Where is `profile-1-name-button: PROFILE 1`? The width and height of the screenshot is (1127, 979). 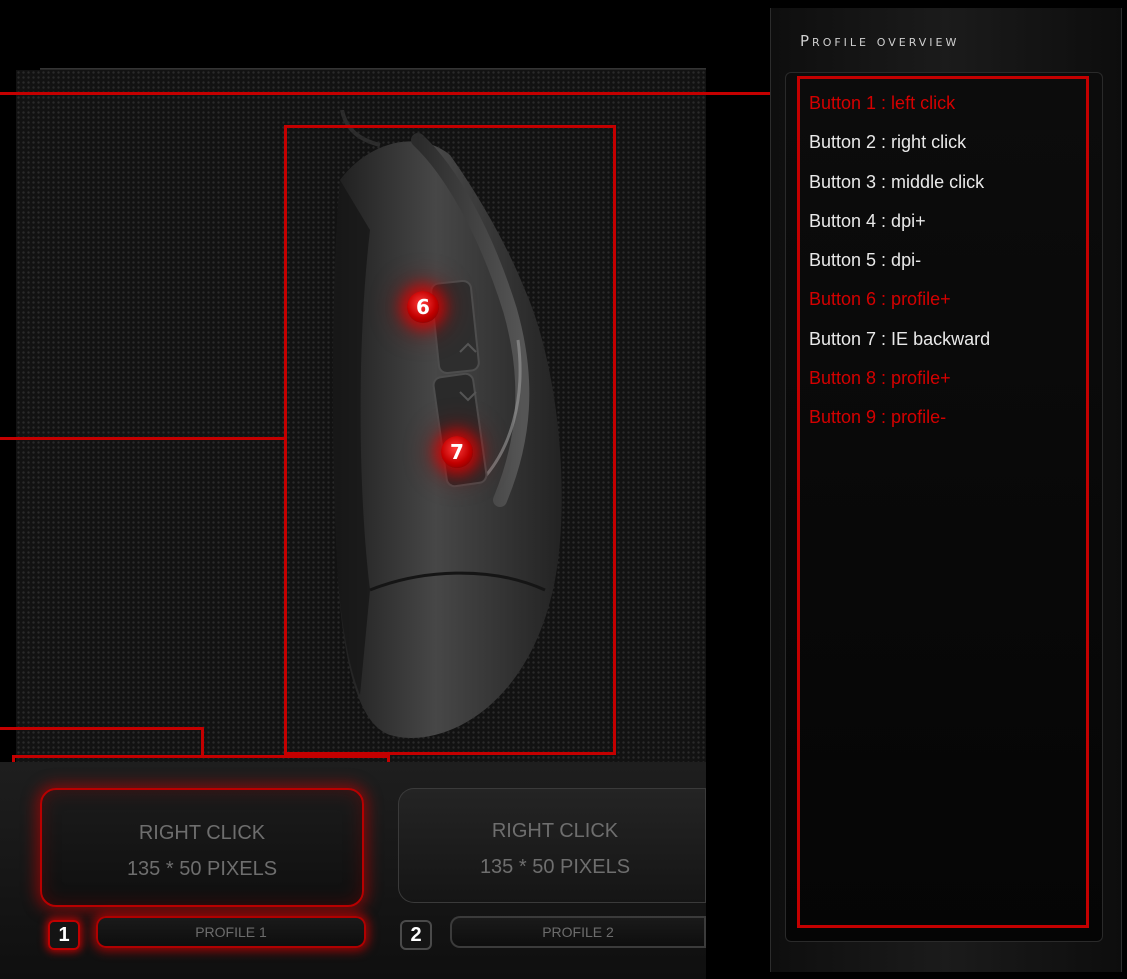
profile-1-name-button: PROFILE 1 is located at coordinates (231, 932).